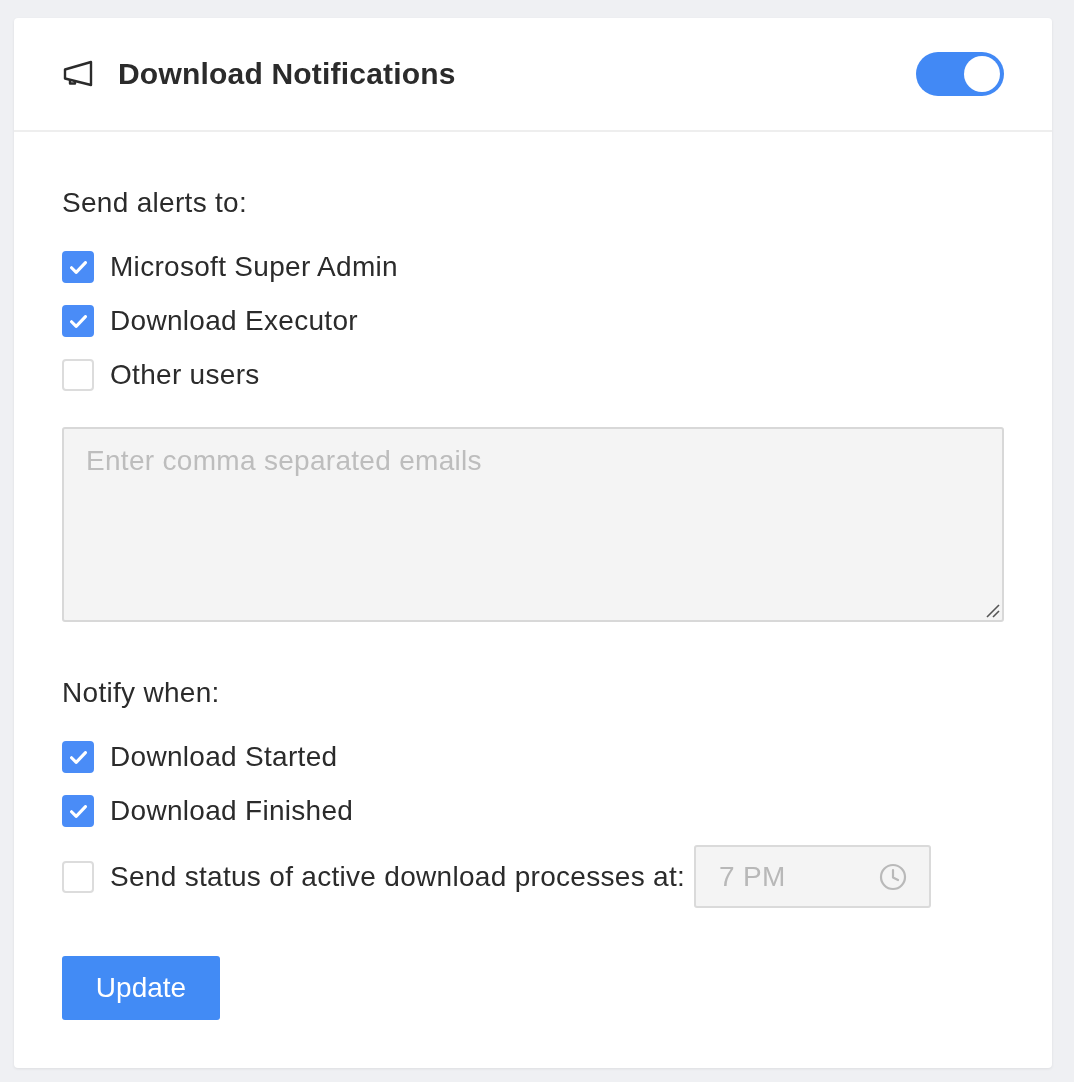 The height and width of the screenshot is (1082, 1074). What do you see at coordinates (993, 611) in the screenshot?
I see `resize-grip-icon` at bounding box center [993, 611].